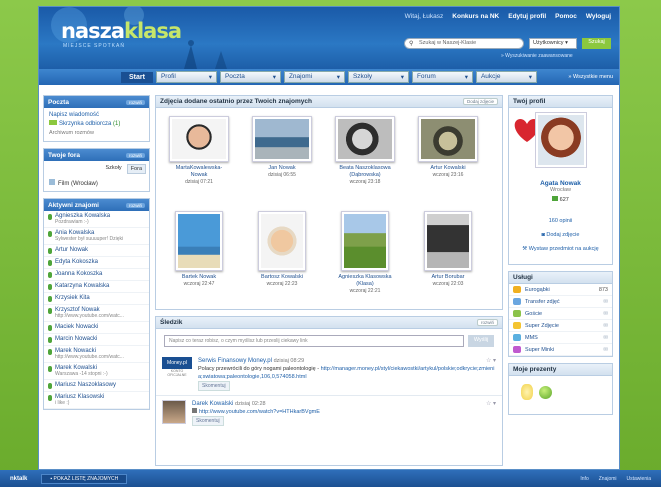 Image resolution: width=661 pixels, height=487 pixels. What do you see at coordinates (96, 386) in the screenshot?
I see `friend-item: Mariusz Naszoklasowy` at bounding box center [96, 386].